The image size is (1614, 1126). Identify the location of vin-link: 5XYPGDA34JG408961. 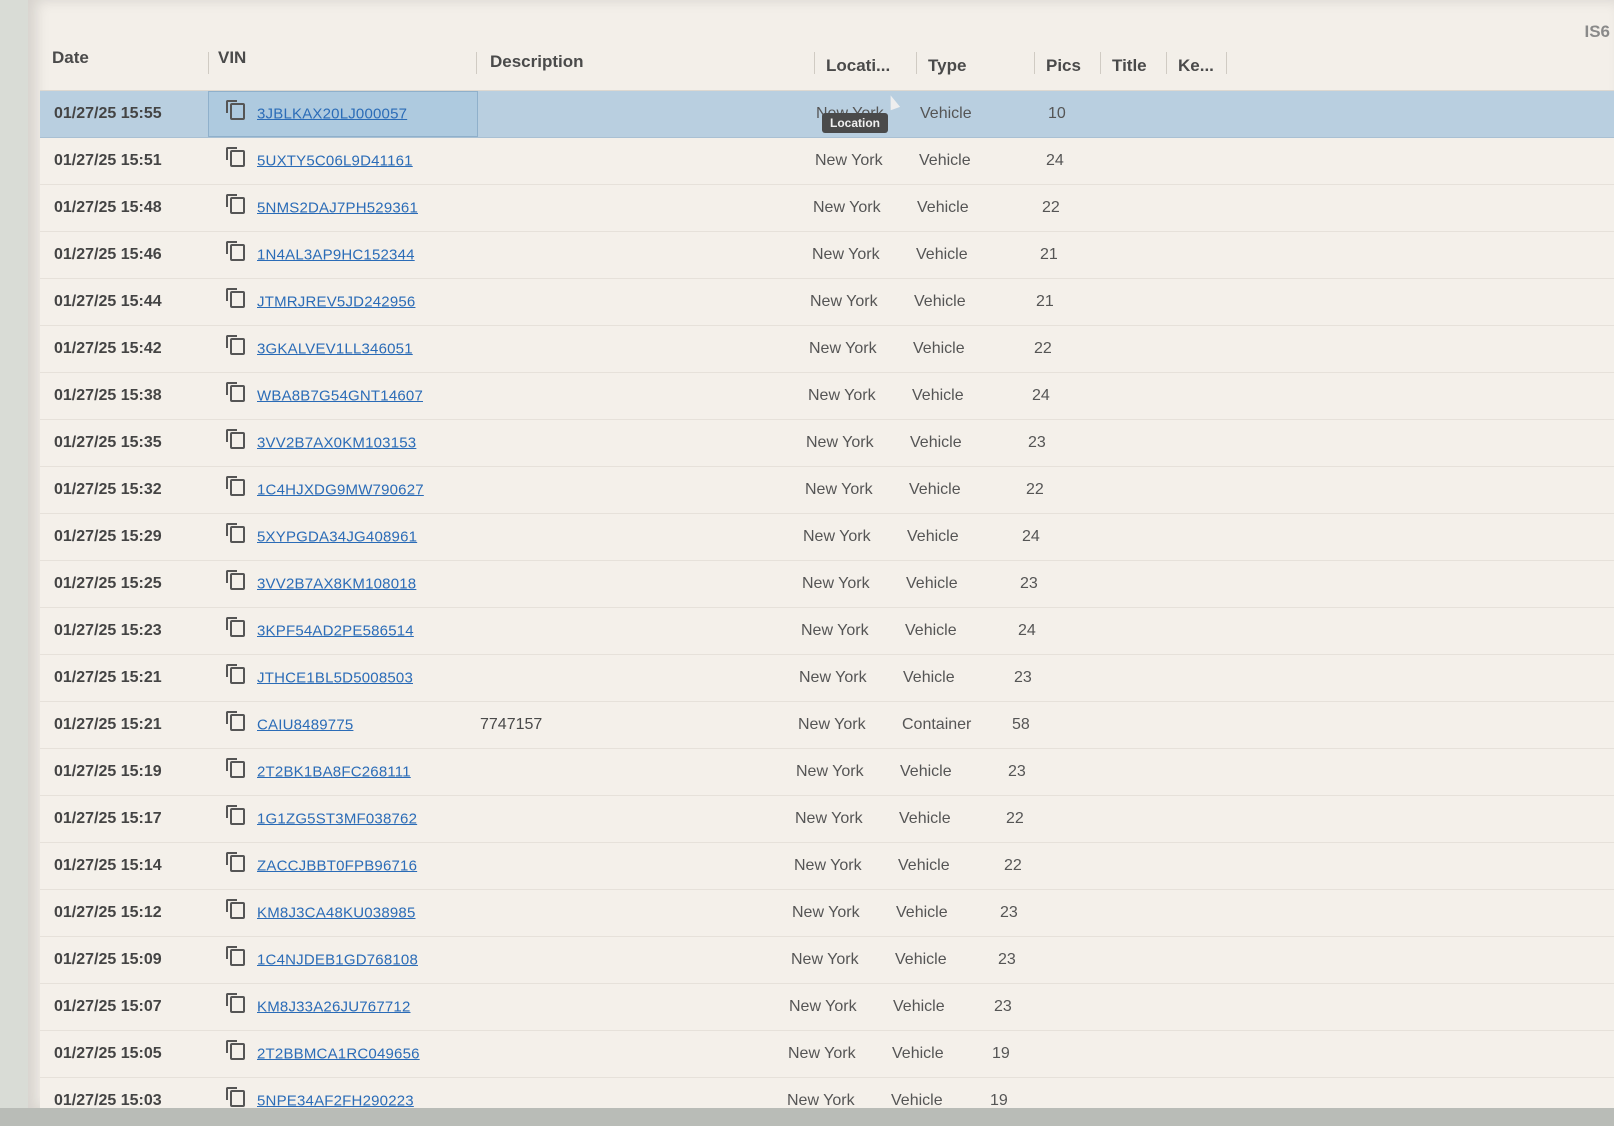
(337, 536).